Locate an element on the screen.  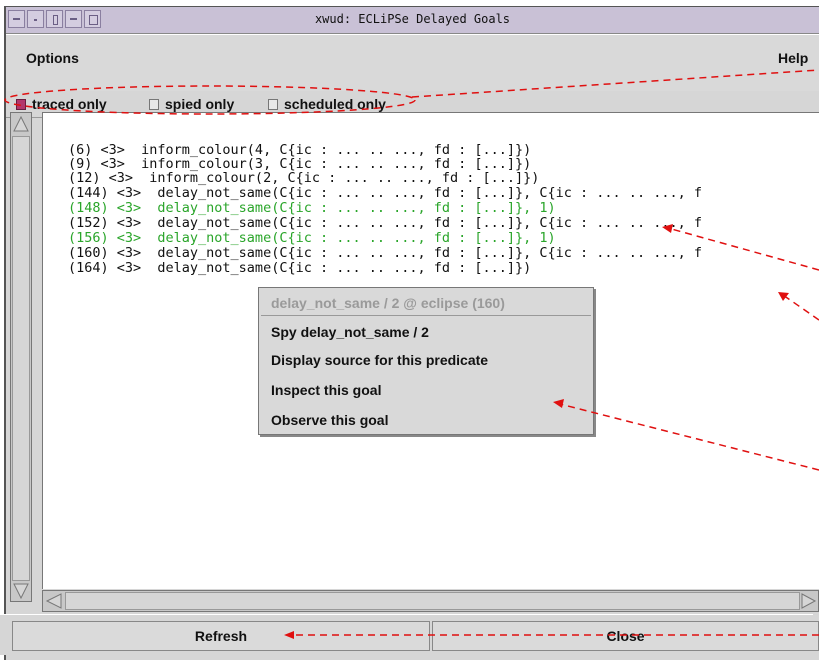
context-menu-divider is located at coordinates (426, 315).